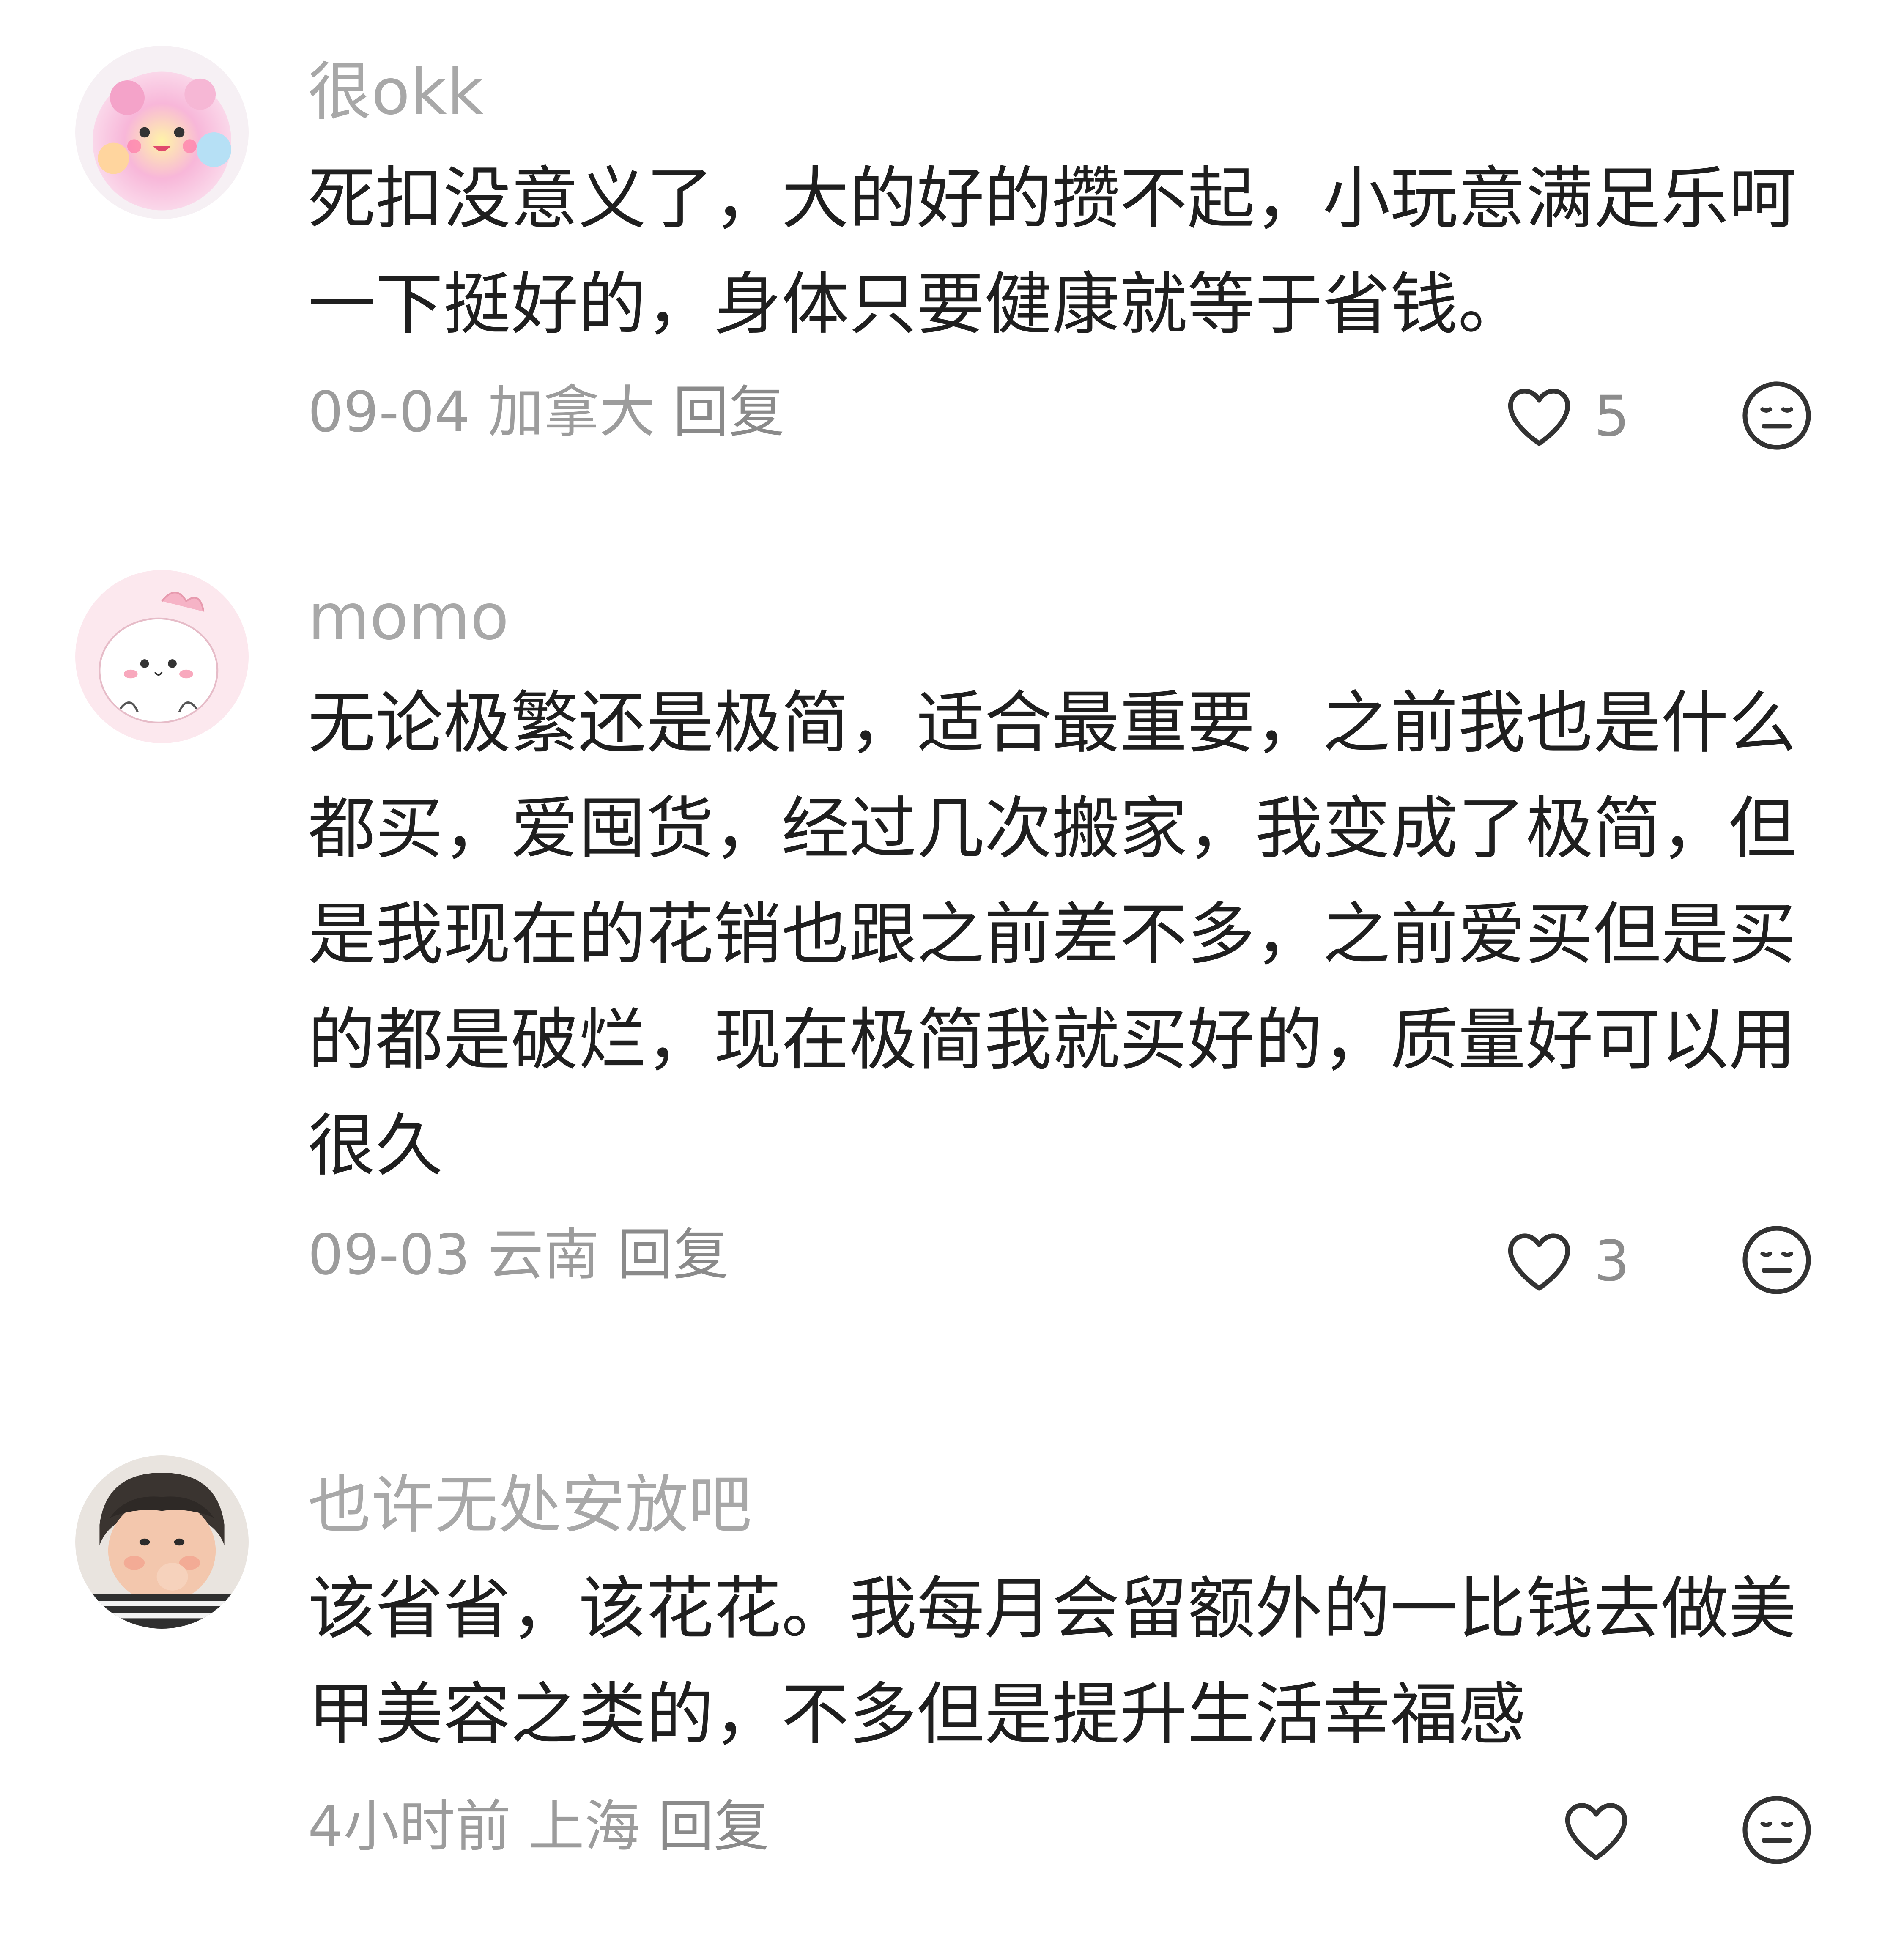 Image resolution: width=1904 pixels, height=1934 pixels. I want to click on comment-date: 09-03, so click(389, 1255).